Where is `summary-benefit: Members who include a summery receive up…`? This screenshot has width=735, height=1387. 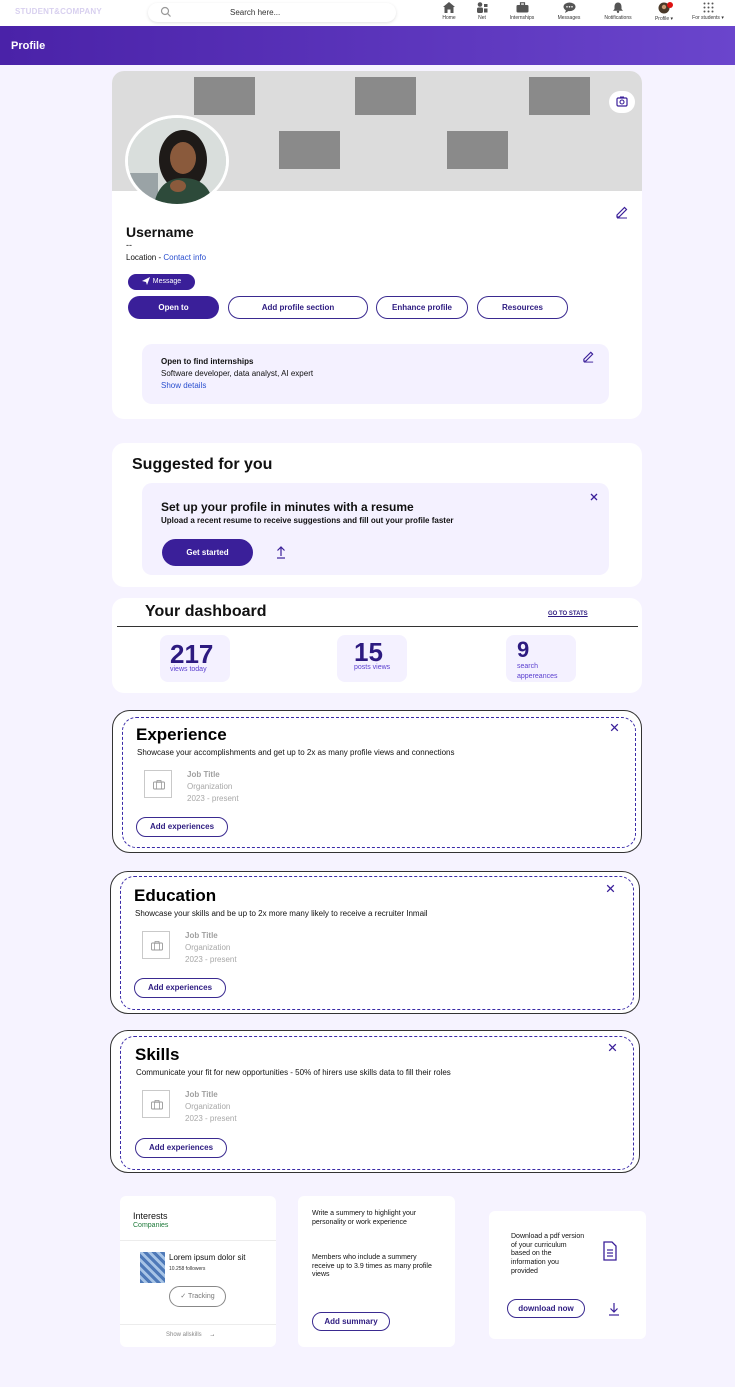
summary-benefit: Members who include a summery receive up… is located at coordinates (372, 1266).